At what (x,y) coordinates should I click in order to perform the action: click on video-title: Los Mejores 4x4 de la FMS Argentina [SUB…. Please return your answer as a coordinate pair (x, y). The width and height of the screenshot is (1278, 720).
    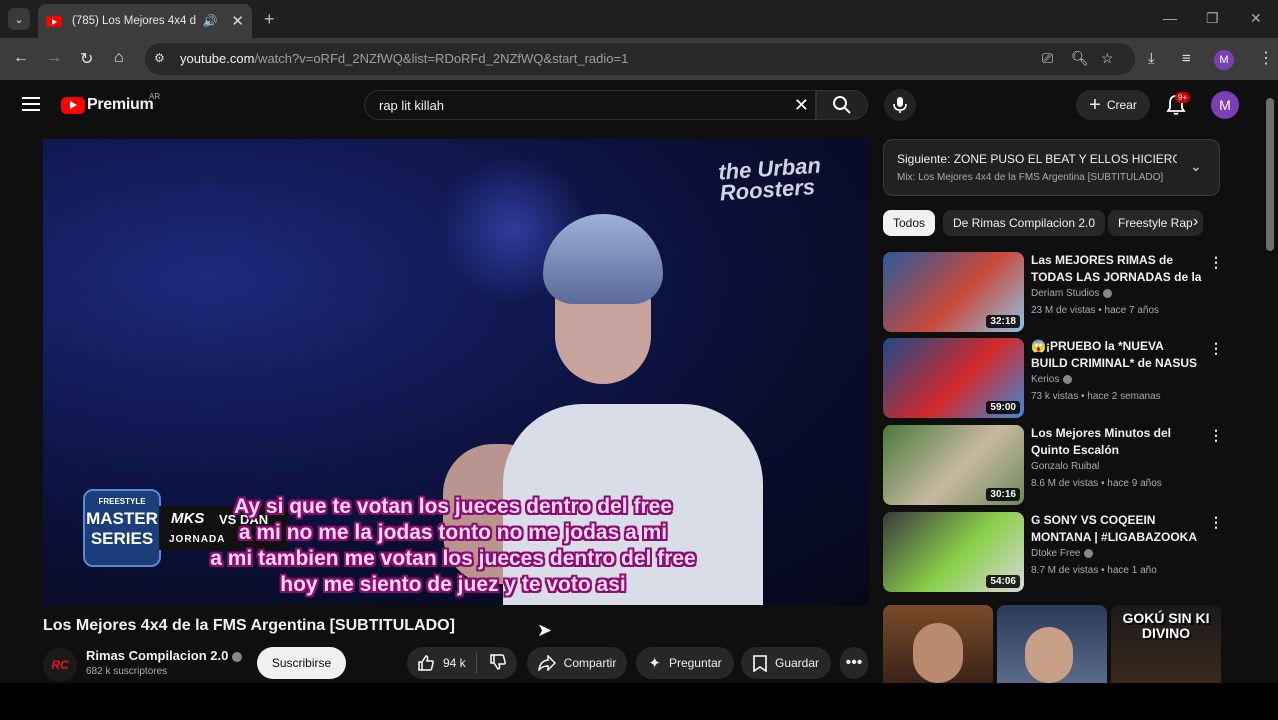
    Looking at the image, I should click on (249, 625).